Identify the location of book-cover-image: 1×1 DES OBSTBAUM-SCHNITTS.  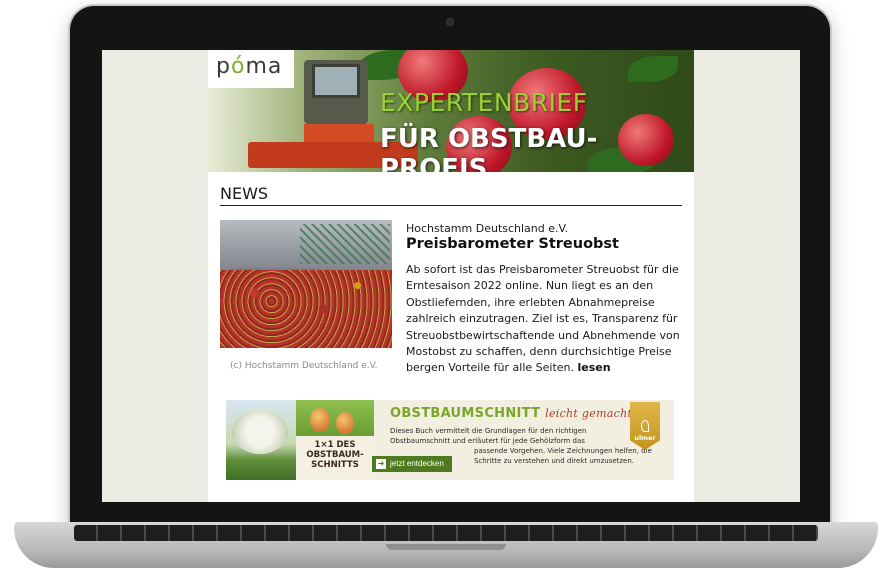
(335, 440).